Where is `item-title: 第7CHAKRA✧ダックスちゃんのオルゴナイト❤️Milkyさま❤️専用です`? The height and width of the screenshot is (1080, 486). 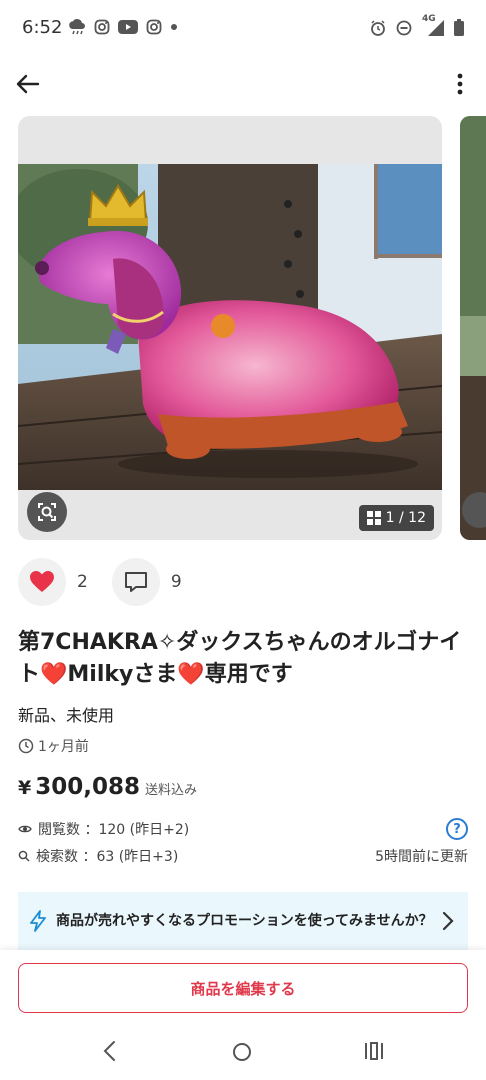
item-title: 第7CHAKRA✧ダックスちゃんのオルゴナイト❤️Milkyさま❤️専用です is located at coordinates (240, 658).